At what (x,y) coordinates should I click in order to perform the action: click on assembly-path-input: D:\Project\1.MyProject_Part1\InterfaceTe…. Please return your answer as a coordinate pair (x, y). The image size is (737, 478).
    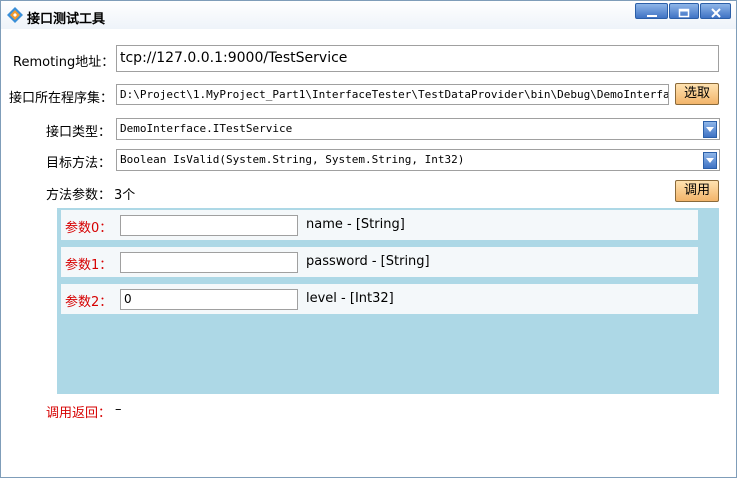
    Looking at the image, I should click on (392, 94).